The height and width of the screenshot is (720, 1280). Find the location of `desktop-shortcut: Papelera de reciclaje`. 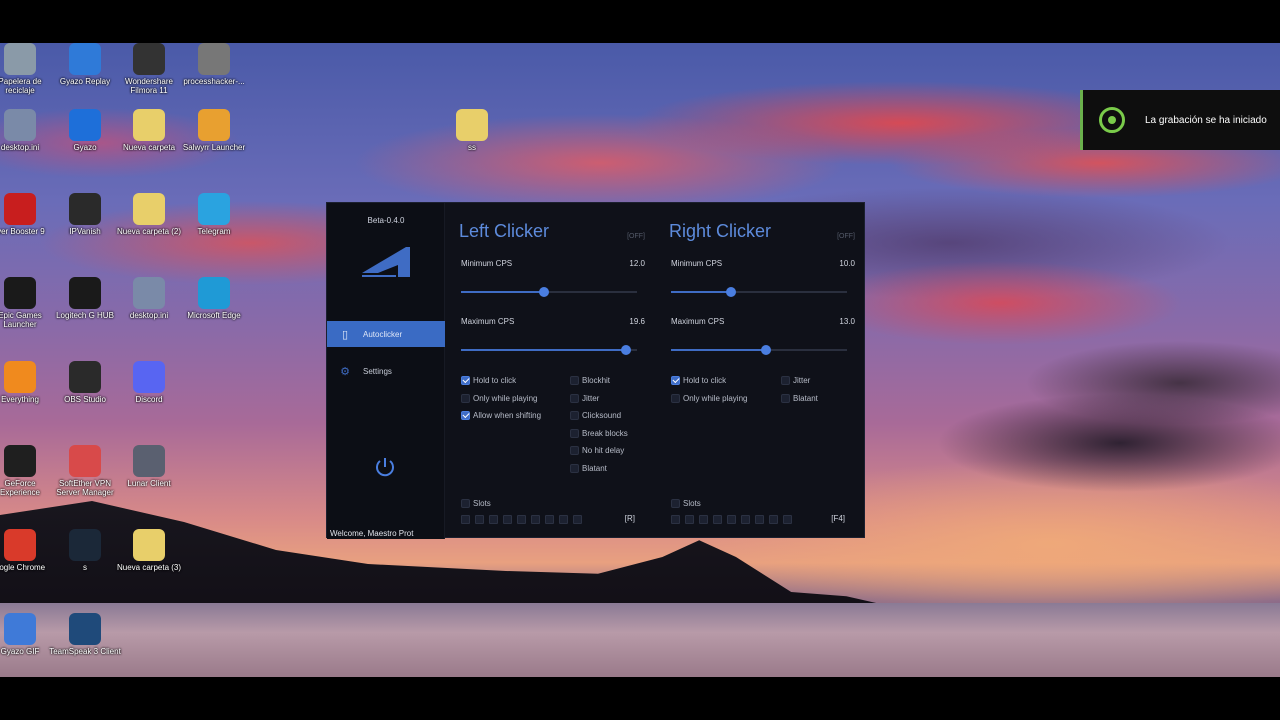

desktop-shortcut: Papelera de reciclaje is located at coordinates (28, 69).